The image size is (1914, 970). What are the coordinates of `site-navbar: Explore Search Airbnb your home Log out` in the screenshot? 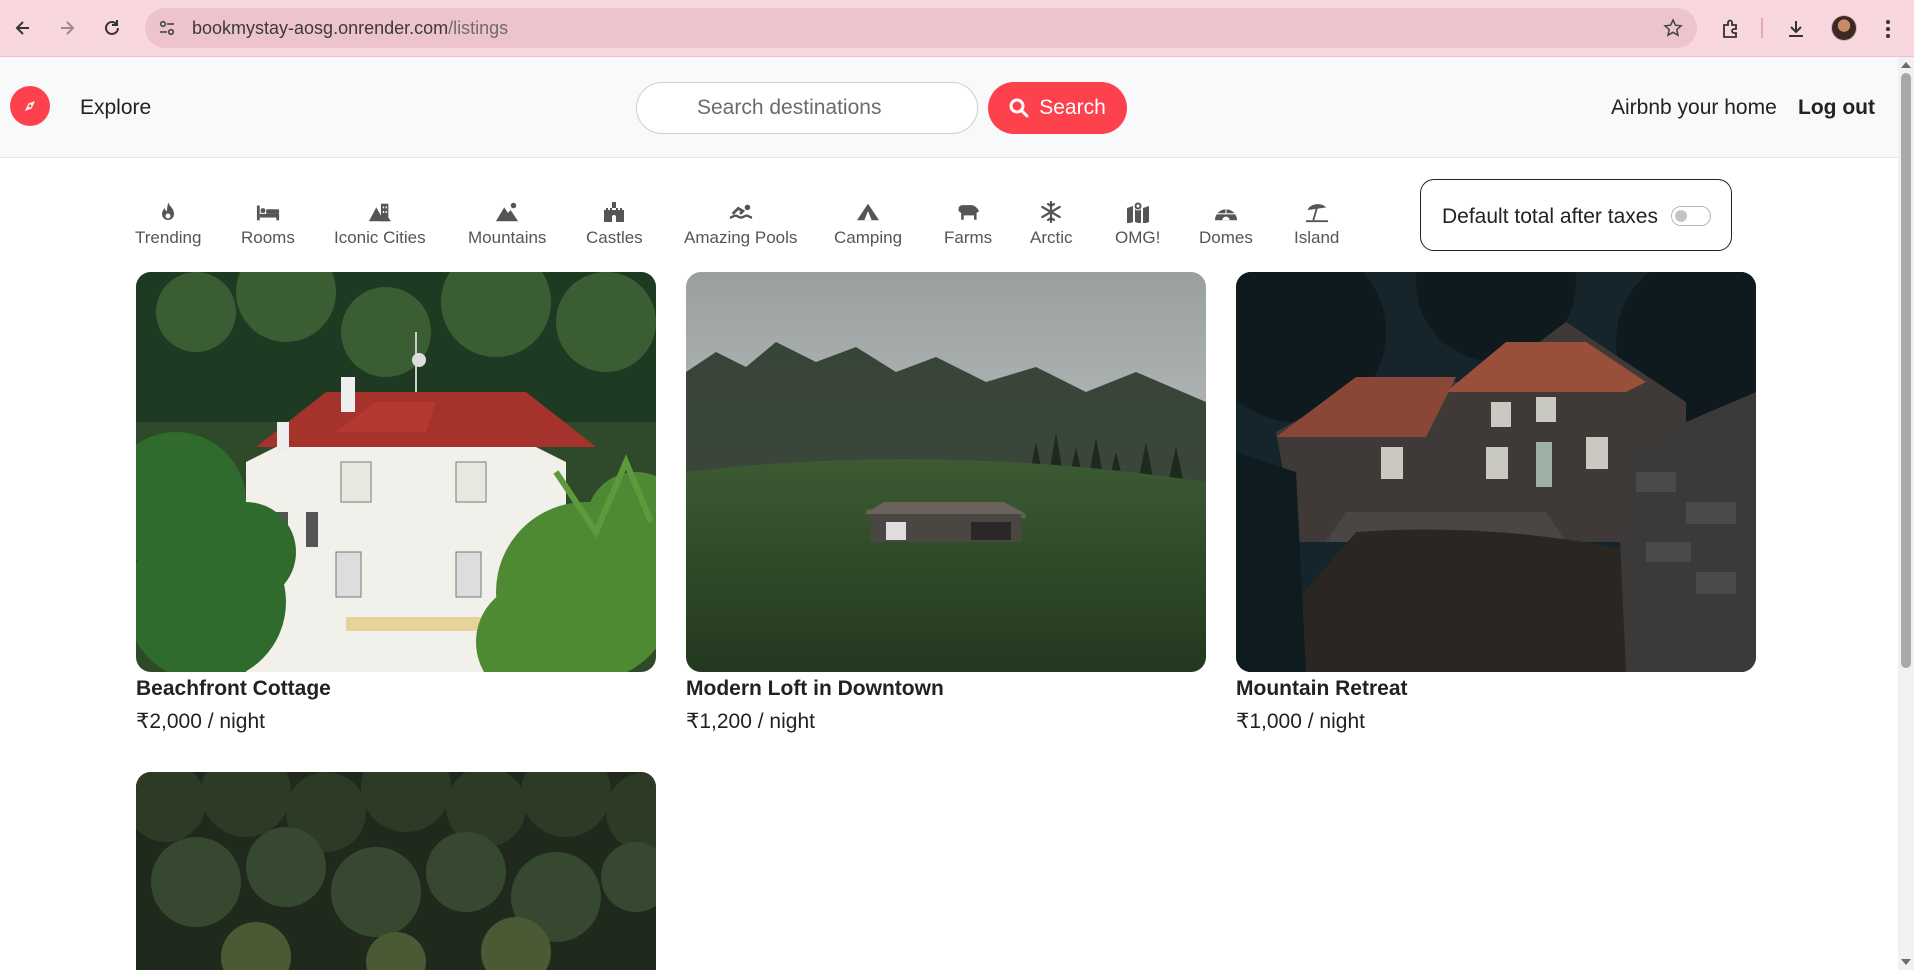 It's located at (949, 107).